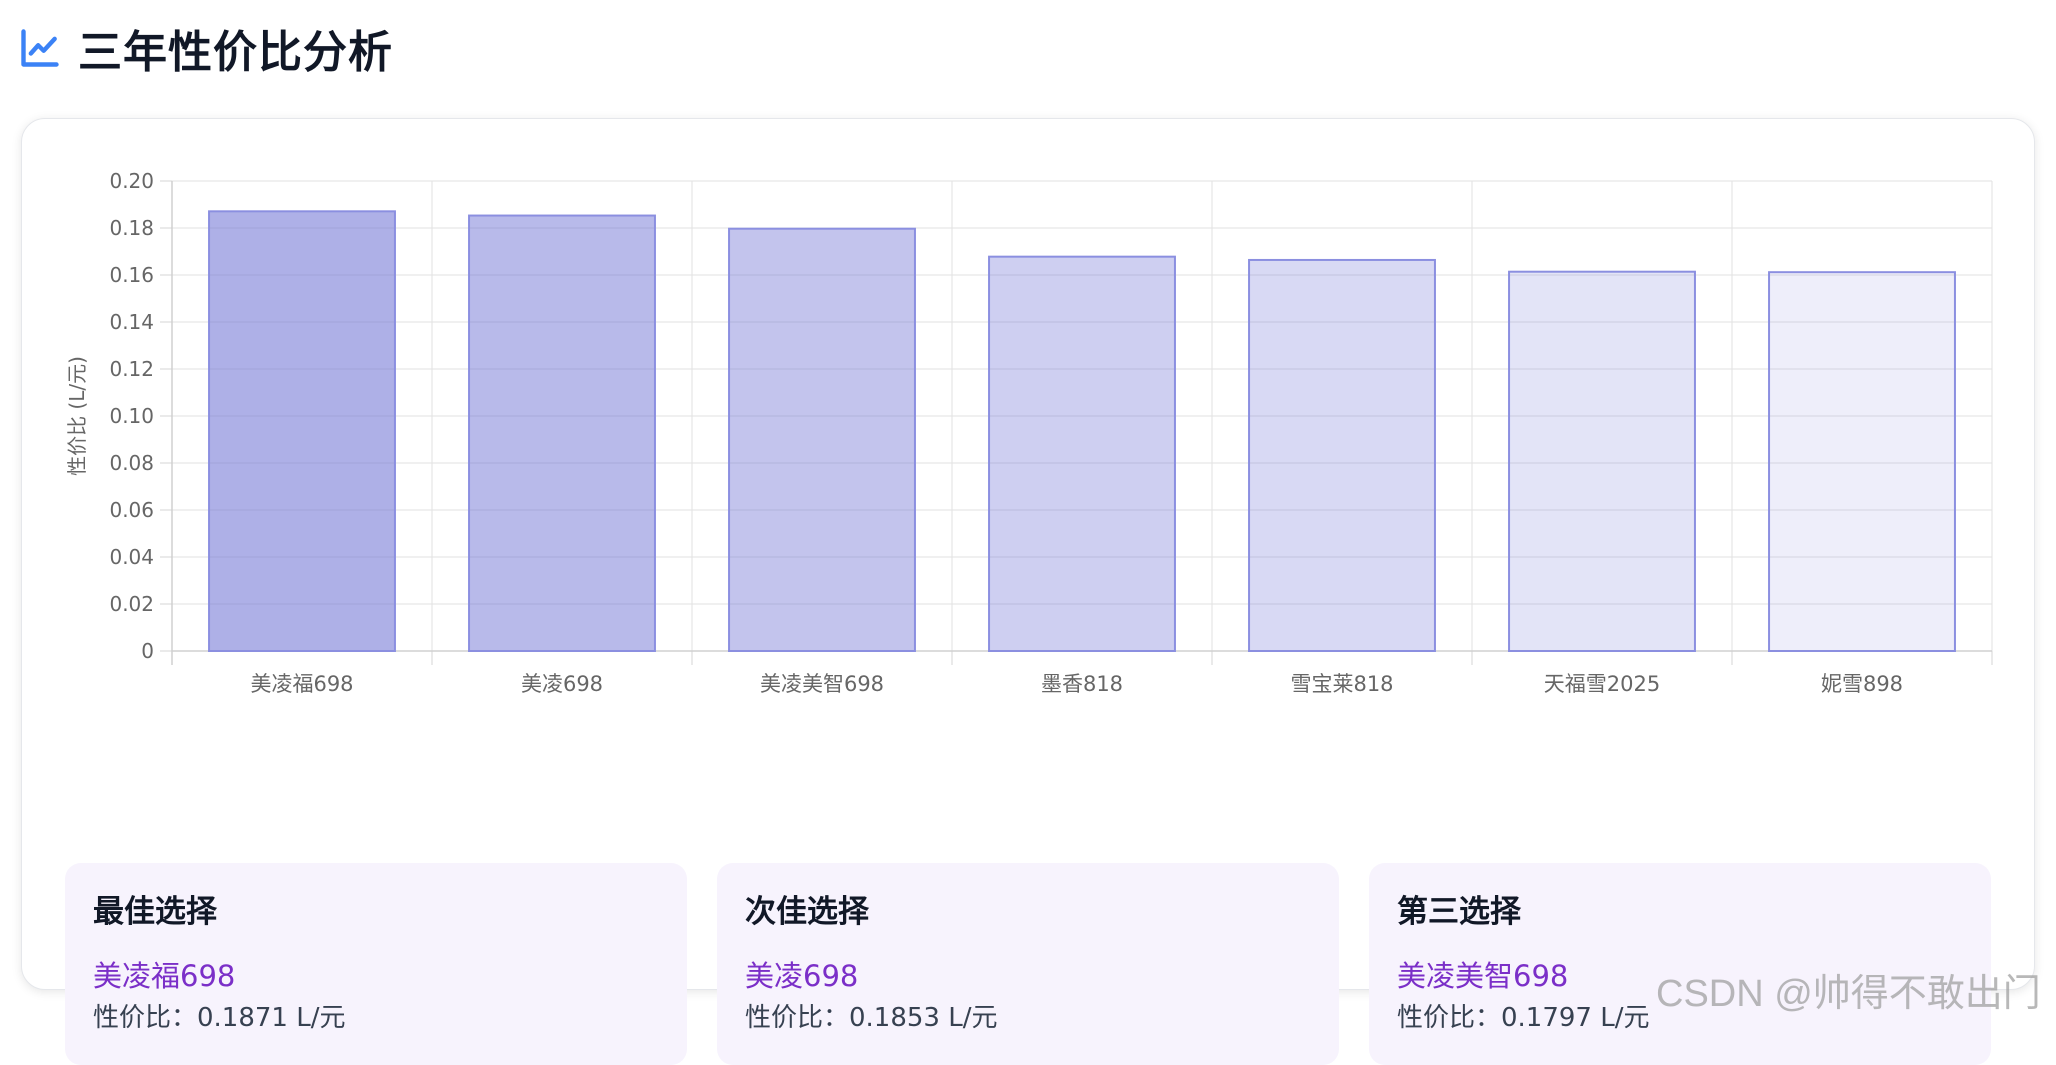 The width and height of the screenshot is (2056, 1065). I want to click on y-tick-label: 0.18, so click(131, 228).